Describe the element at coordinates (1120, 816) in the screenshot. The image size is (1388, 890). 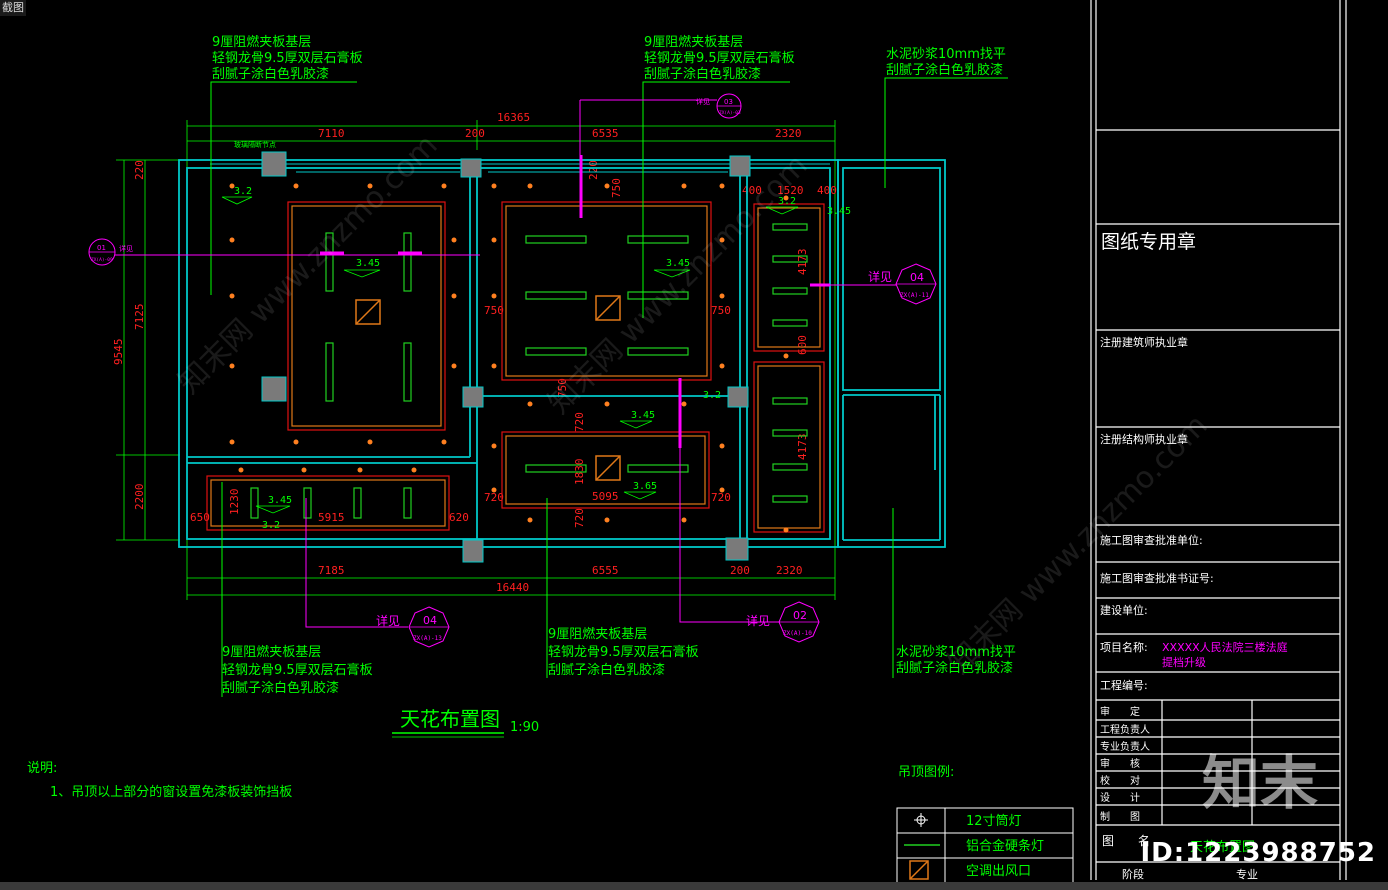
I see `role-6: 制 图` at that location.